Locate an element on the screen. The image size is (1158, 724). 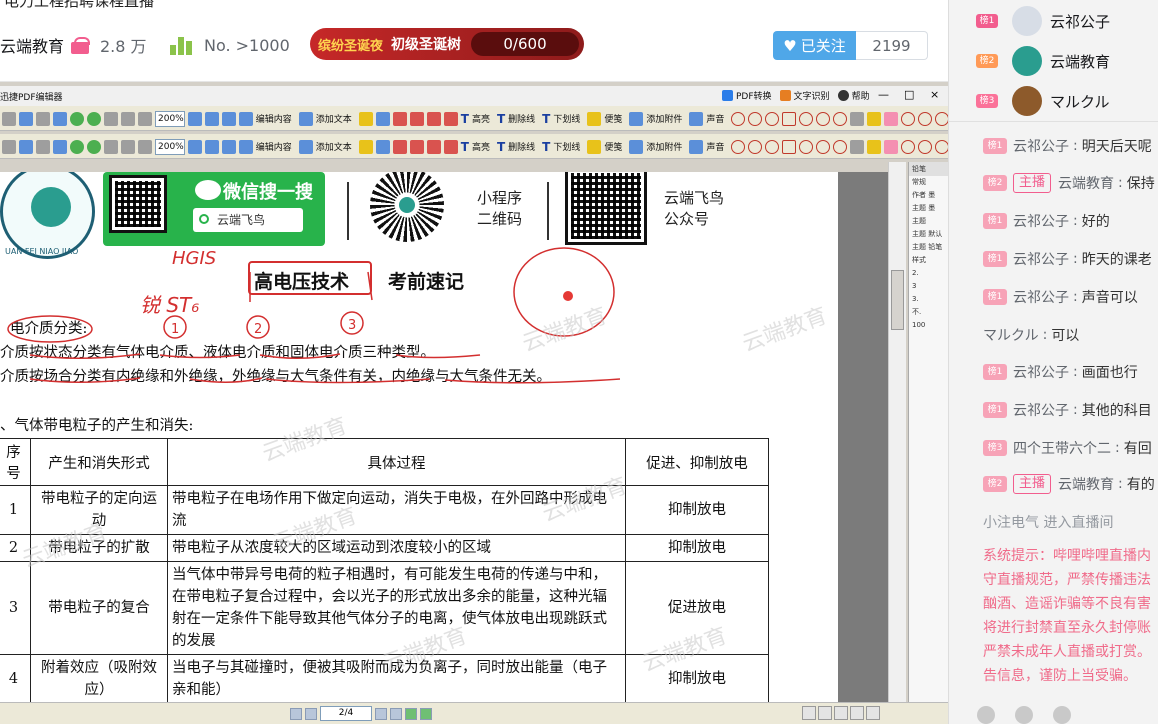
list-item: マルクル: 可以 is located at coordinates (1031, 335).